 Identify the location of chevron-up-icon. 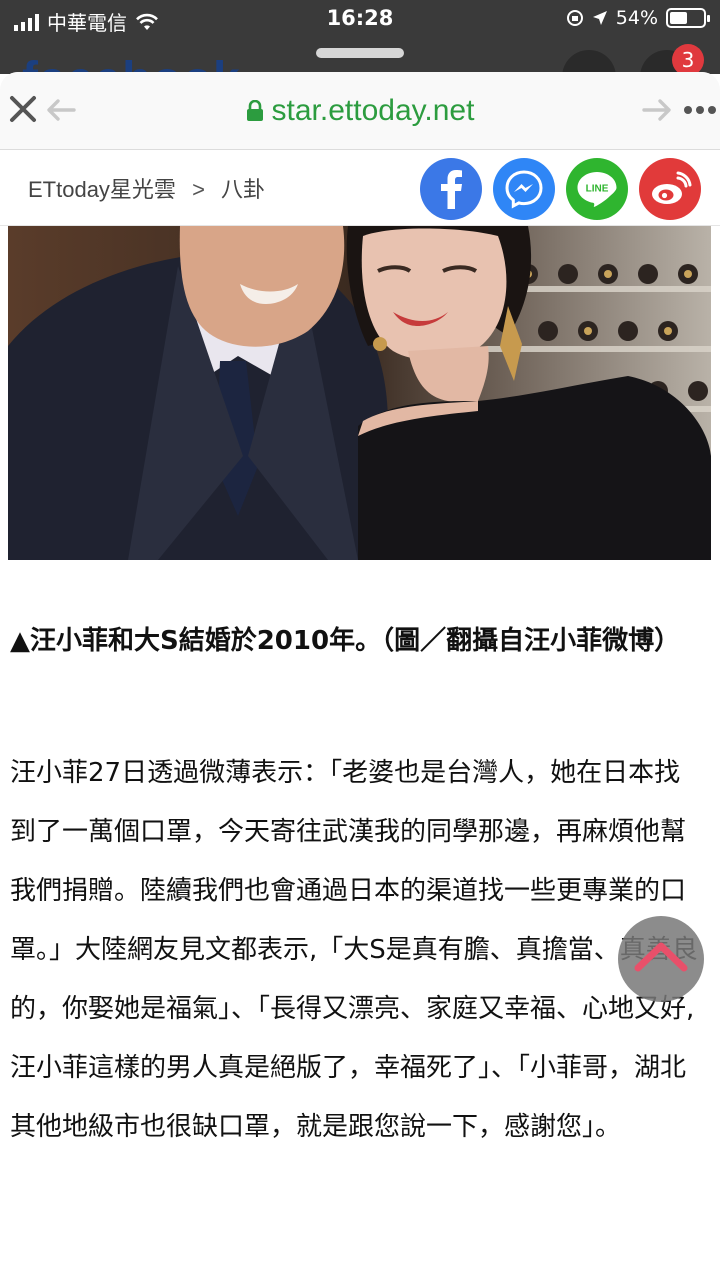
(661, 957).